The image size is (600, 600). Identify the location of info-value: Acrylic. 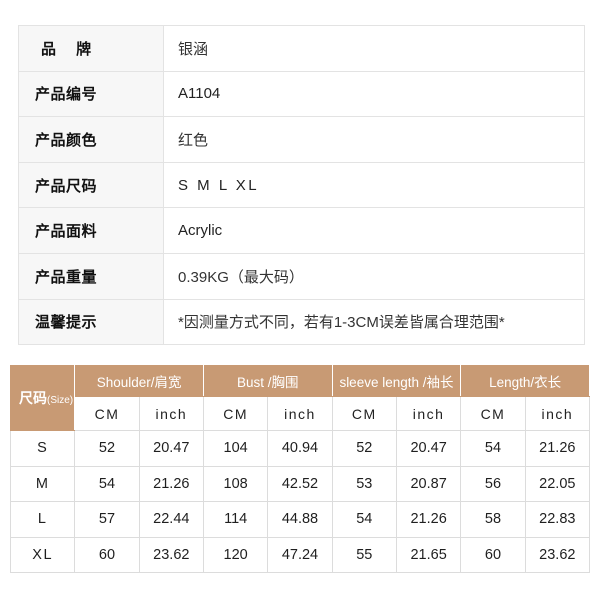
(374, 230).